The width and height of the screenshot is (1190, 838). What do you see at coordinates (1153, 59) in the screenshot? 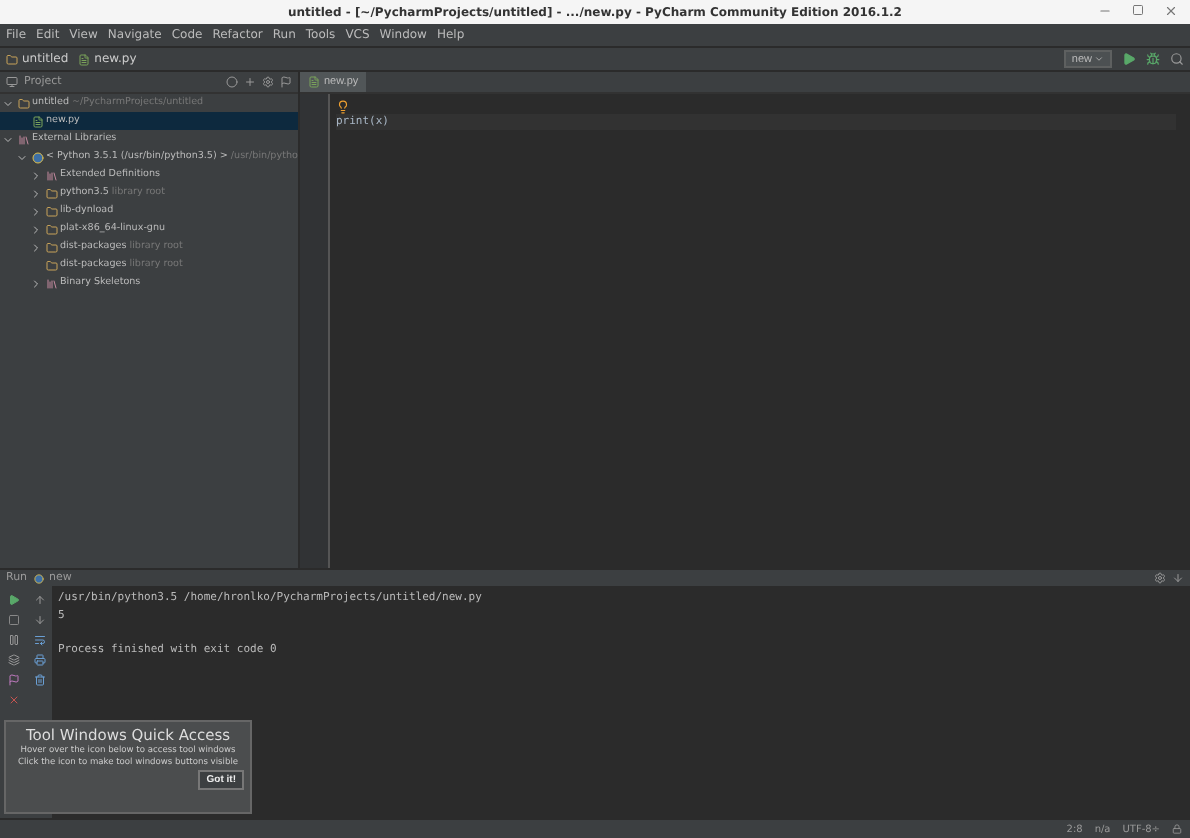
I see `debug-icon` at bounding box center [1153, 59].